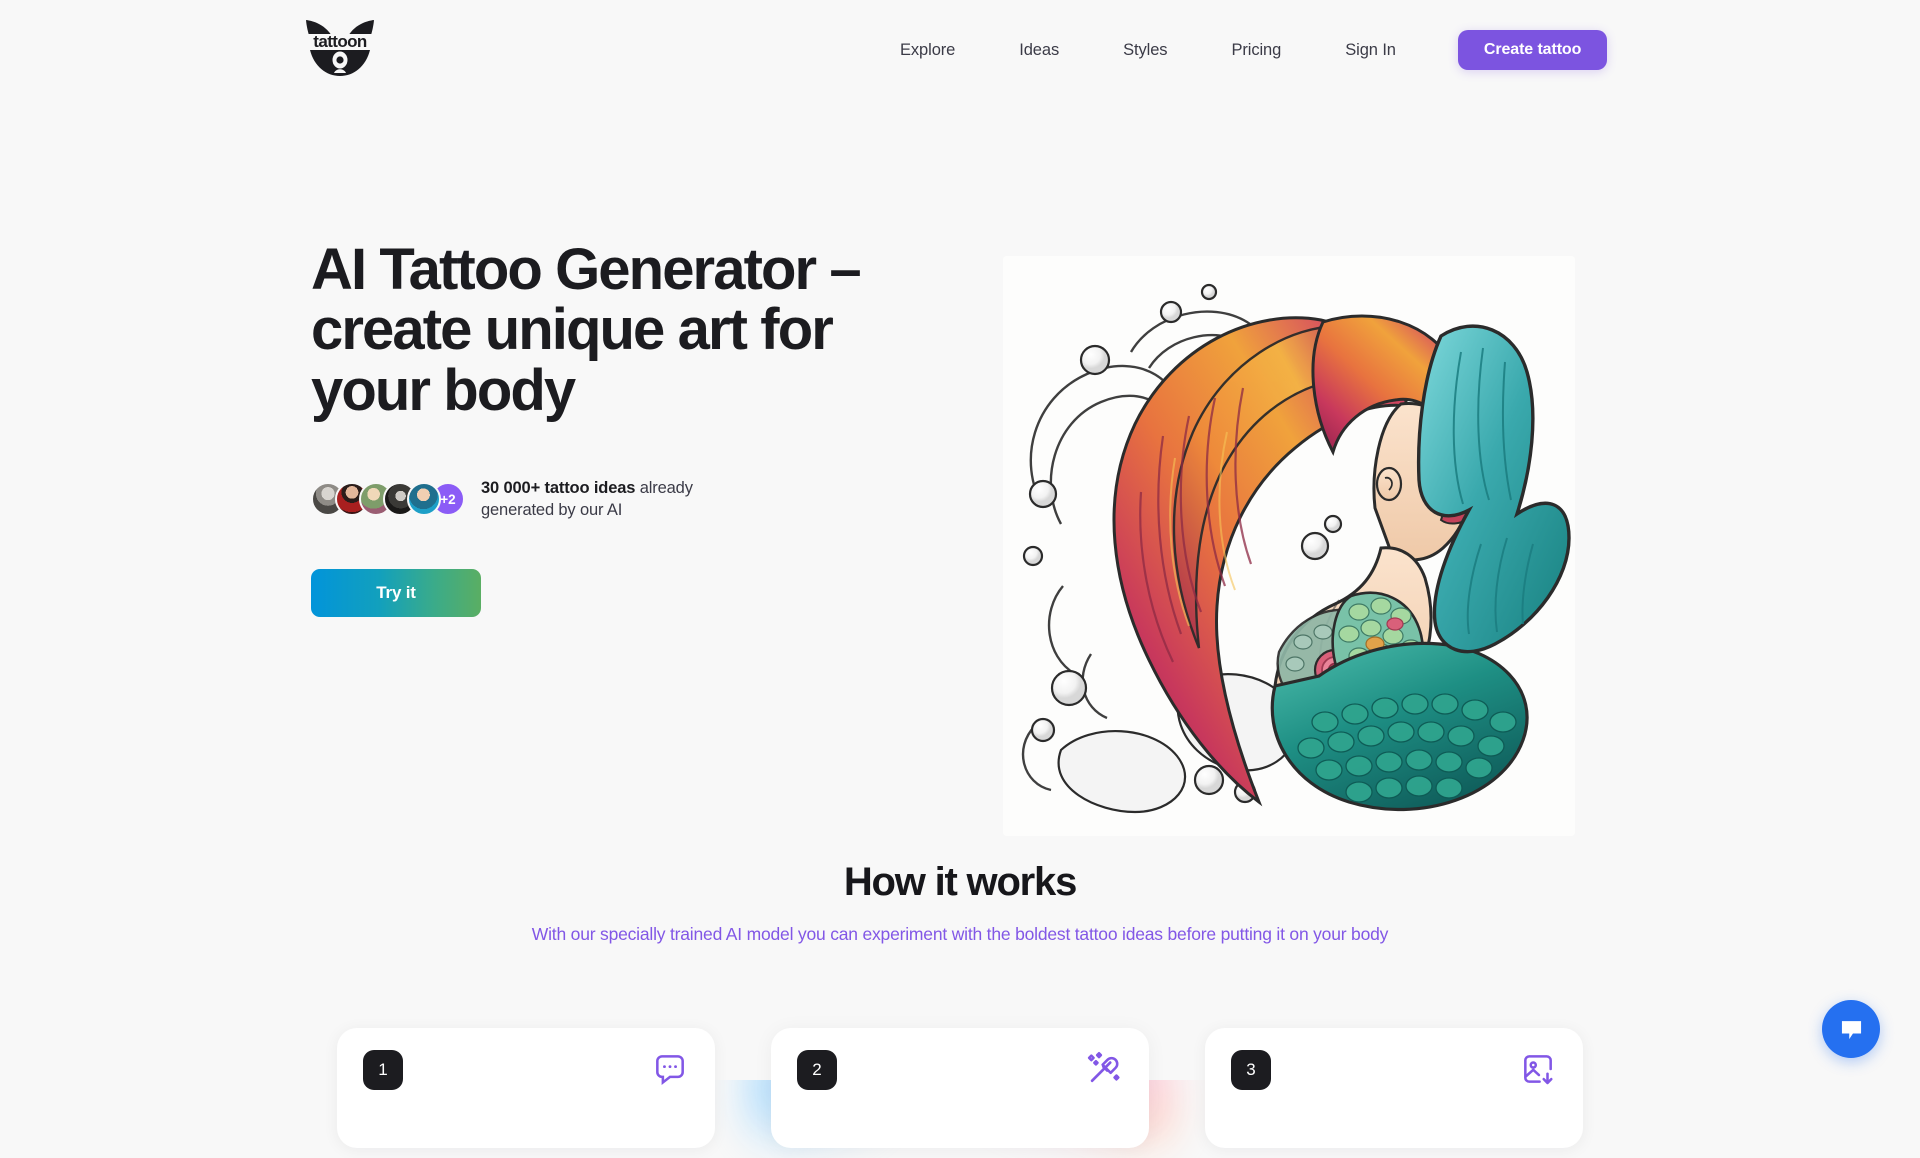 The height and width of the screenshot is (1158, 1920). I want to click on step-card-1-wrapper: 1, so click(526, 1088).